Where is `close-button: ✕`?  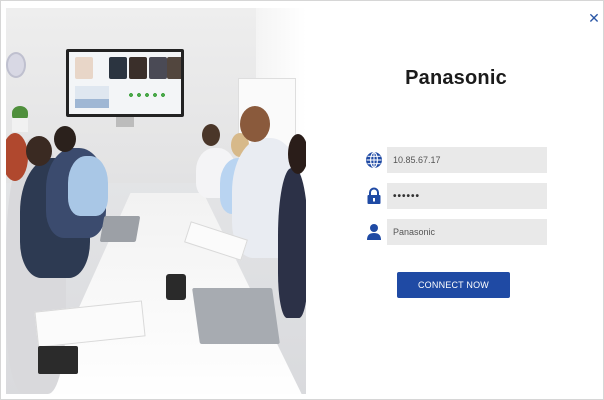
close-button: ✕ is located at coordinates (594, 18).